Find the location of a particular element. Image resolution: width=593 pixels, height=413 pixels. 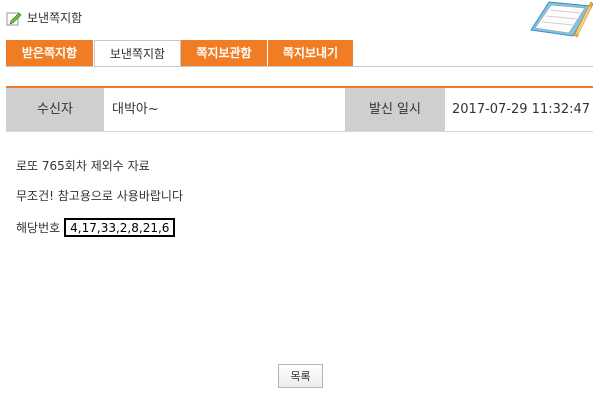

sent-datetime-value: 2017-07-29 11:32:47 is located at coordinates (521, 109).